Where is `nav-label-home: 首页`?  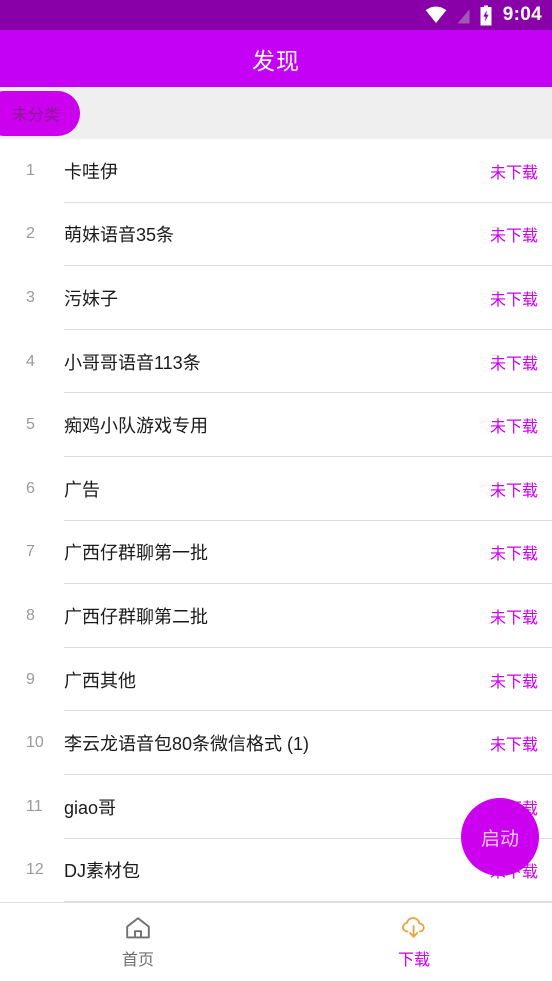 nav-label-home: 首页 is located at coordinates (137, 960).